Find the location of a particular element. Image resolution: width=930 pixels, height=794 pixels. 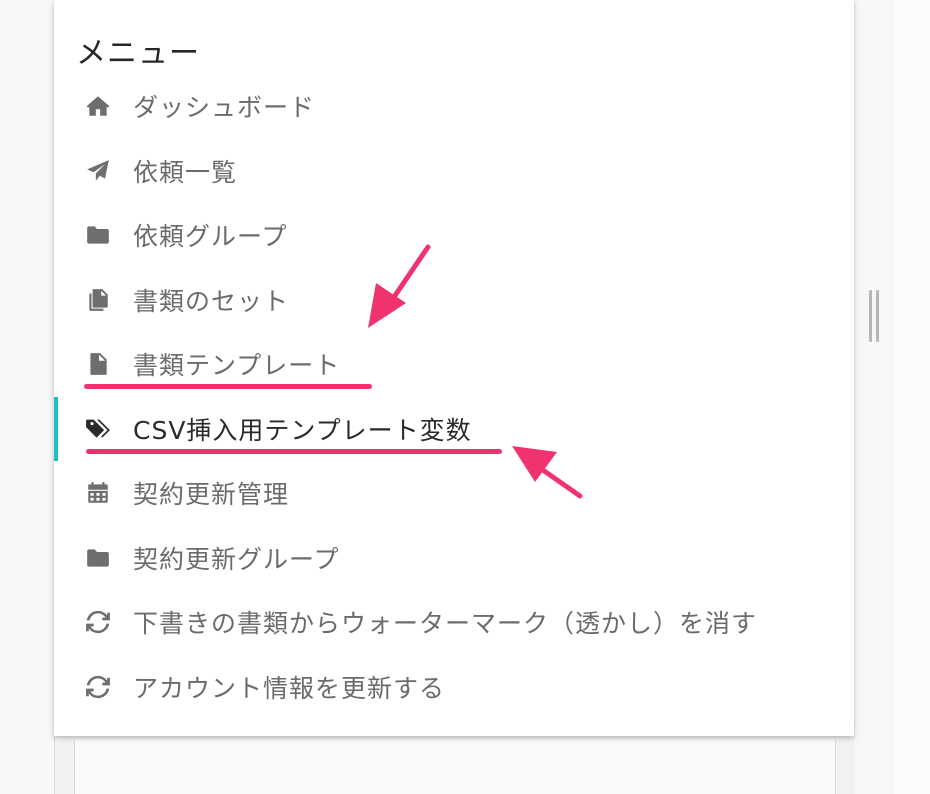

menu-item-label: アカウント情報を更新する is located at coordinates (289, 688).